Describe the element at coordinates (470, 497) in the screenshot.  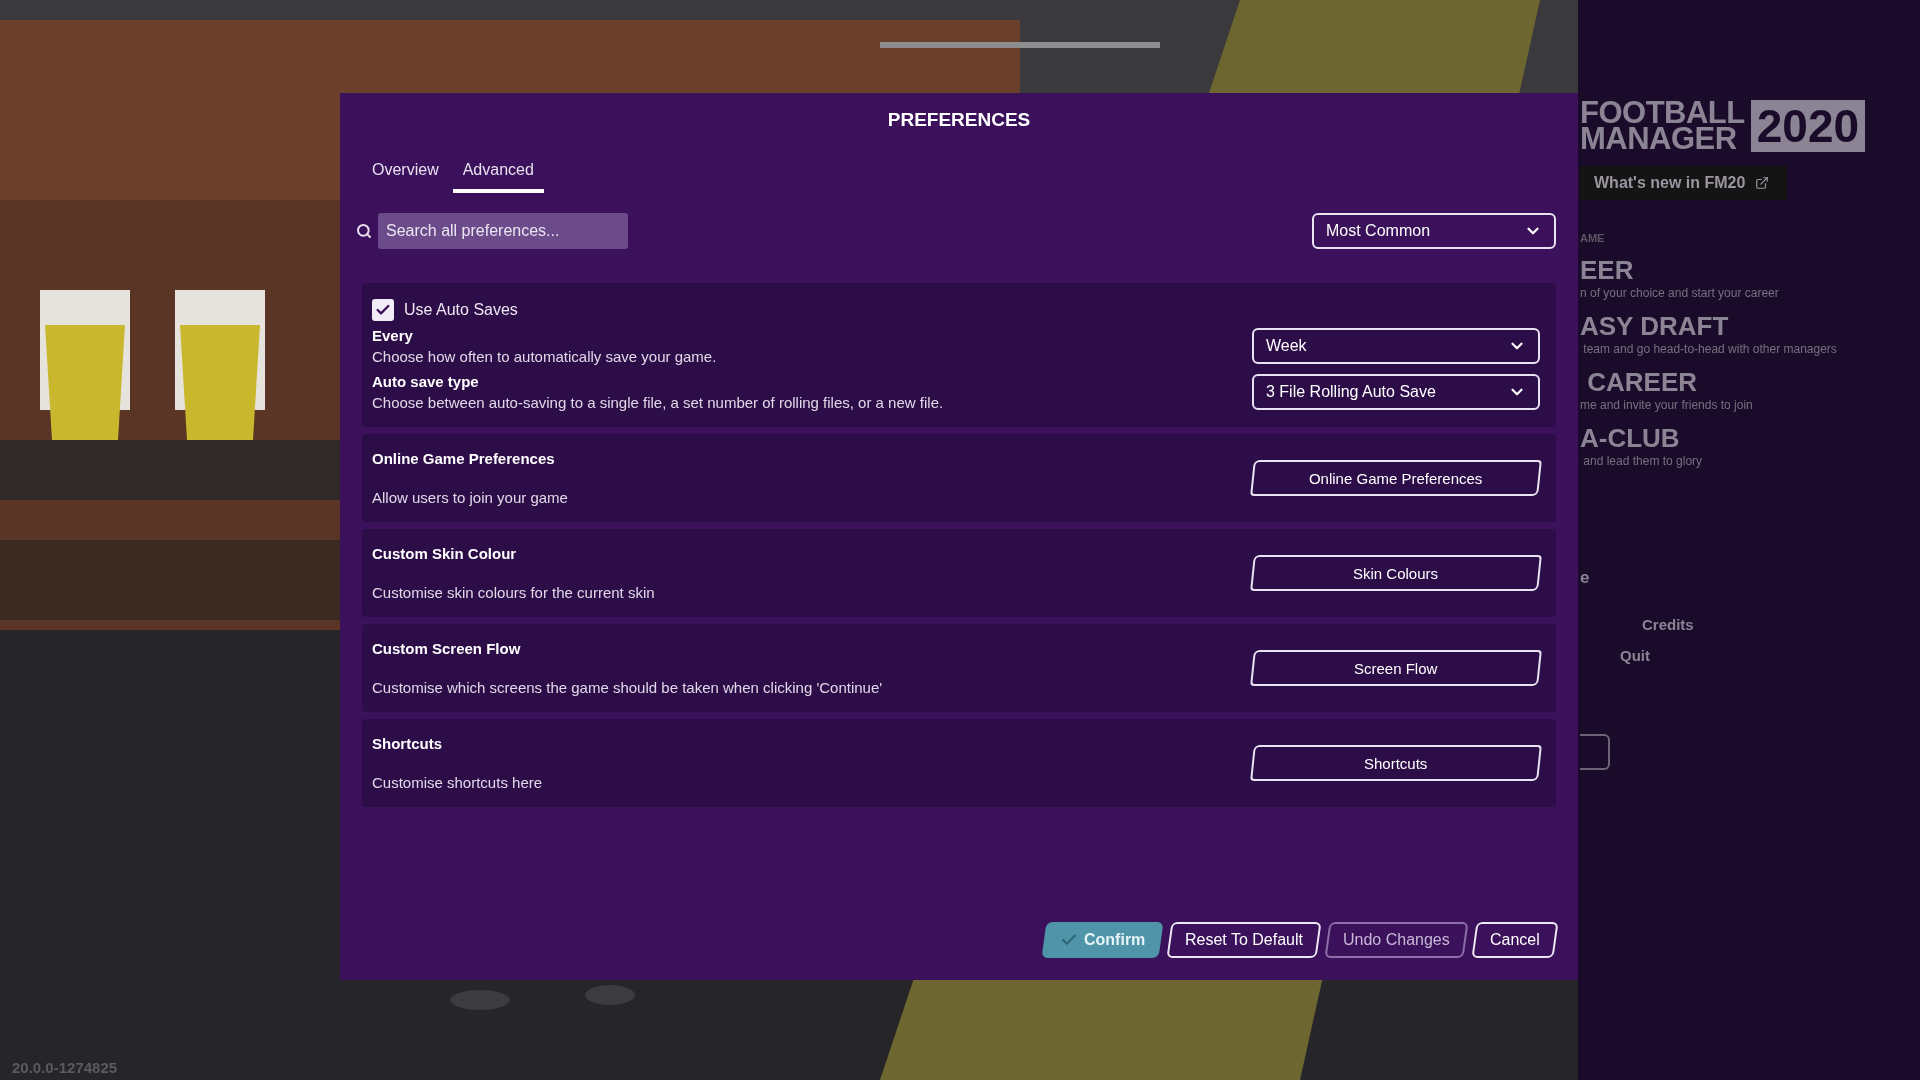
I see `setting-description: Allow users to join your game` at that location.